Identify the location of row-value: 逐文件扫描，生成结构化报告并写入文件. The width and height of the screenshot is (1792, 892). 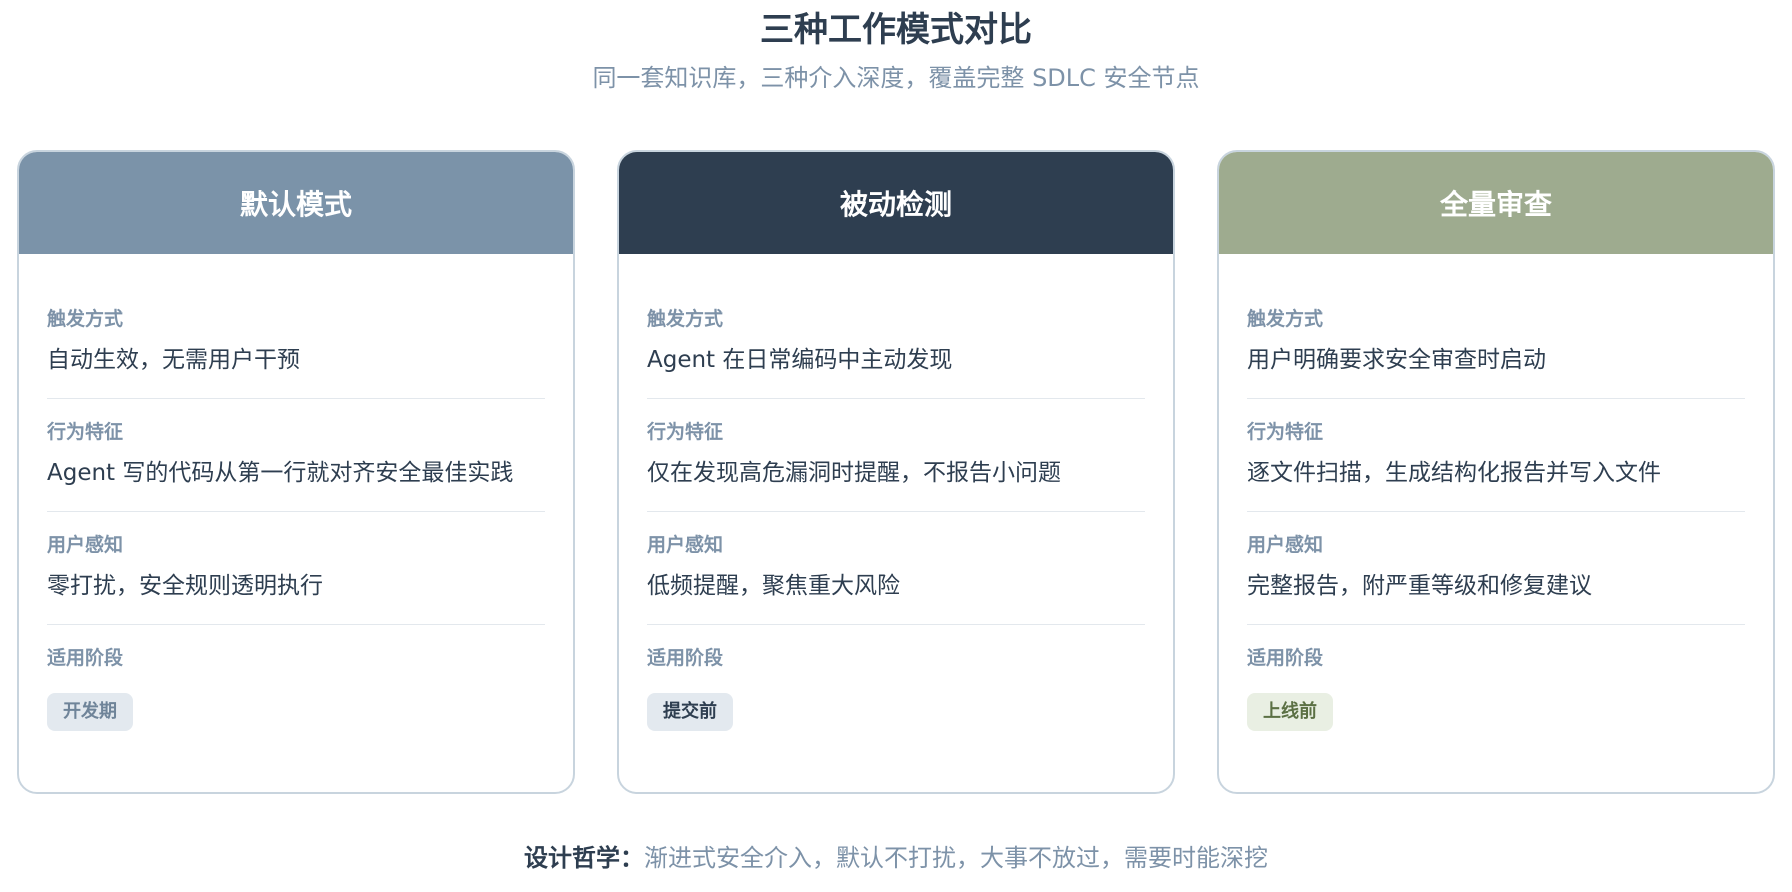
(1454, 473).